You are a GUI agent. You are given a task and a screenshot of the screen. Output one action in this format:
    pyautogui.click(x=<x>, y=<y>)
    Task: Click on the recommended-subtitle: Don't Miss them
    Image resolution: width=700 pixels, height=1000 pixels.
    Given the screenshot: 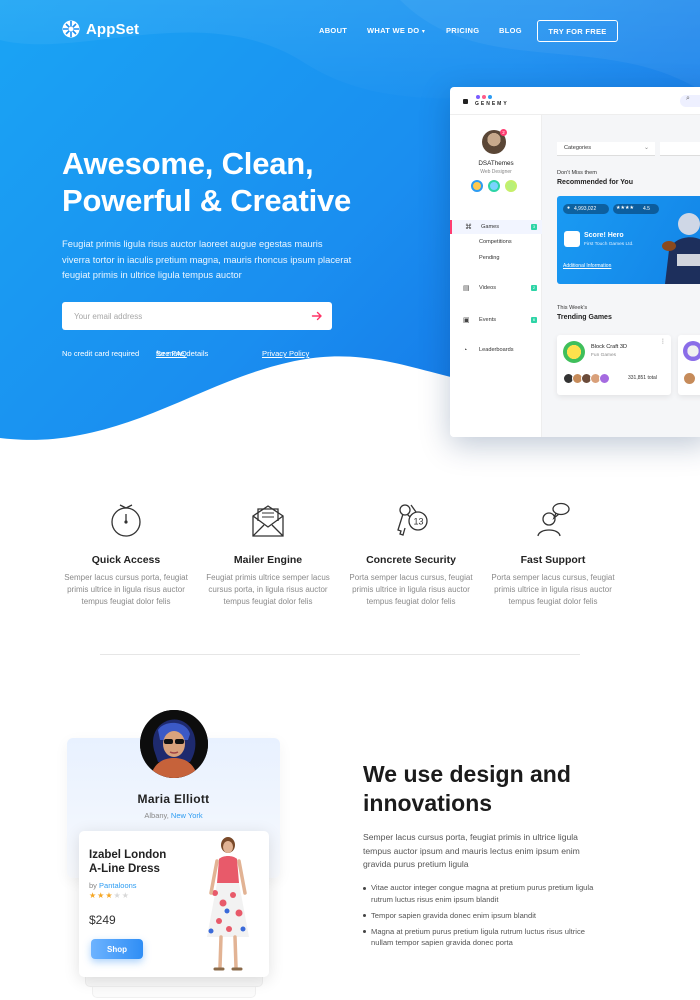 What is the action you would take?
    pyautogui.click(x=577, y=173)
    